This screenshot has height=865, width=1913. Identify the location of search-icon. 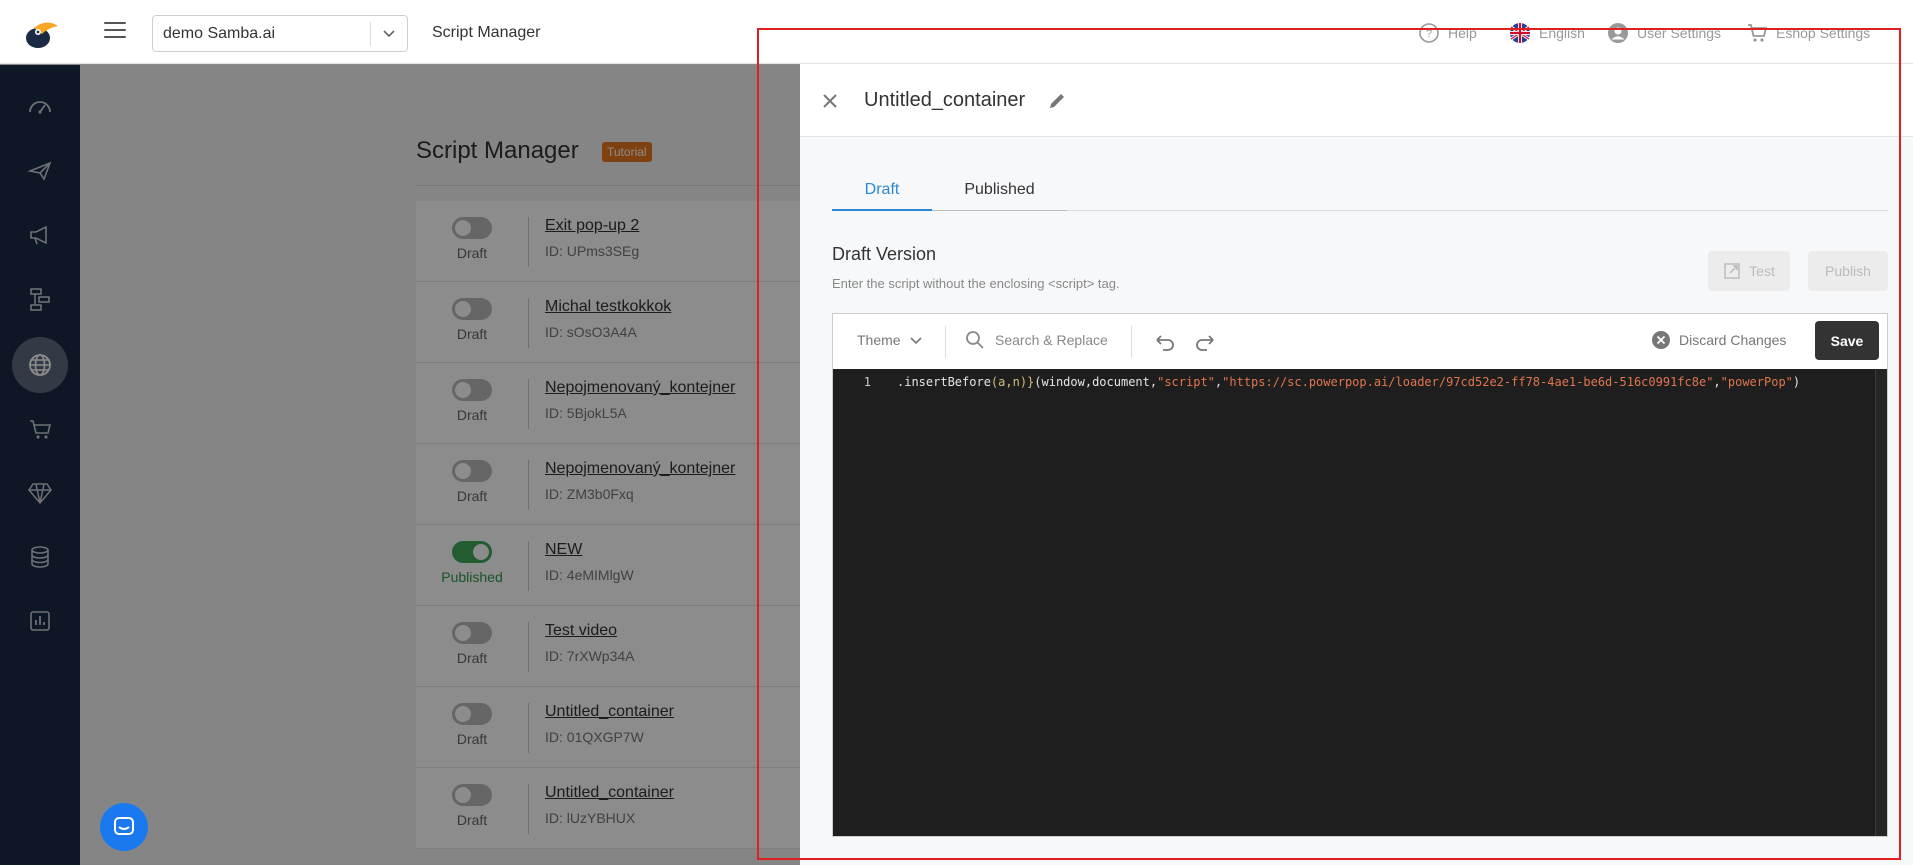
(975, 340).